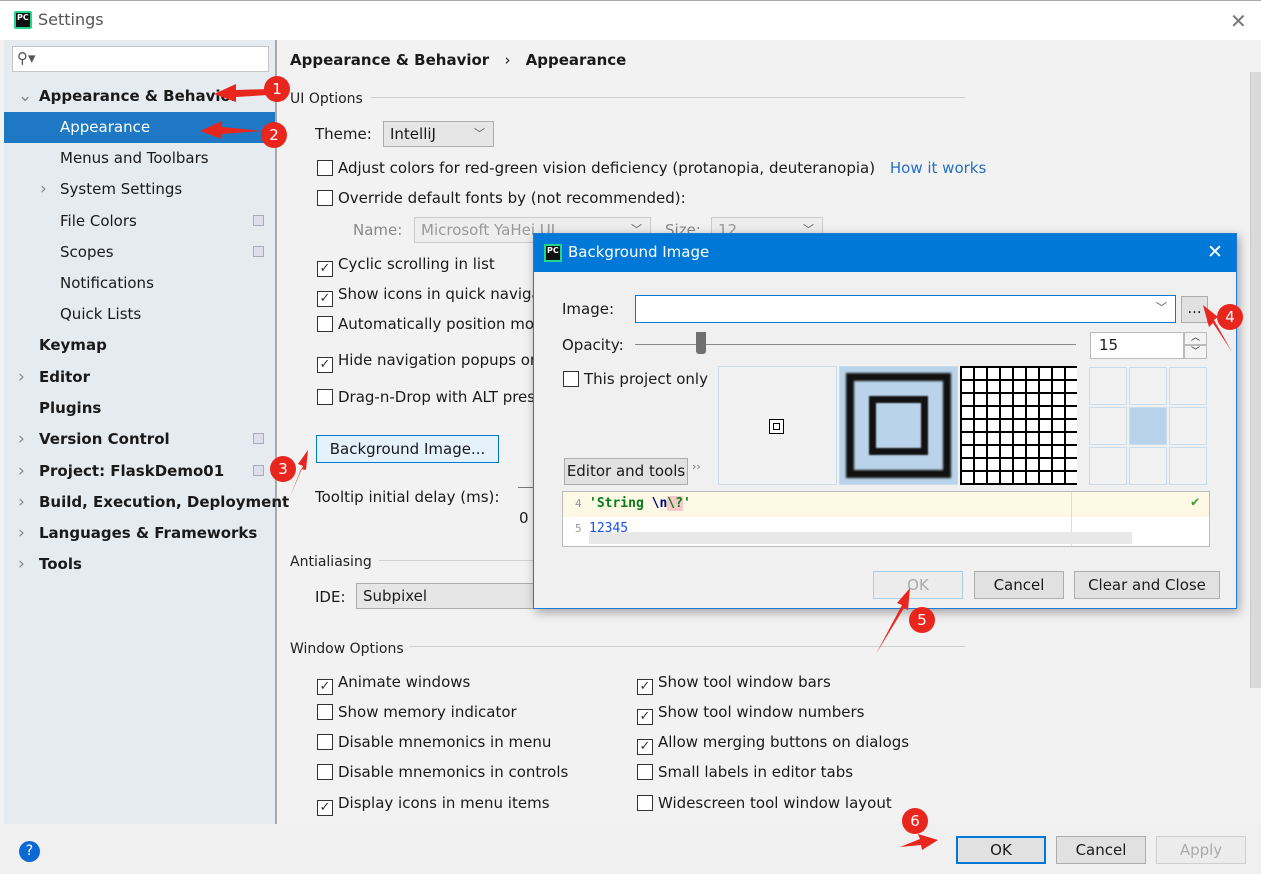 Image resolution: width=1261 pixels, height=874 pixels. Describe the element at coordinates (734, 683) in the screenshot. I see `window-option-checkbox: ✓ Show tool window bars` at that location.